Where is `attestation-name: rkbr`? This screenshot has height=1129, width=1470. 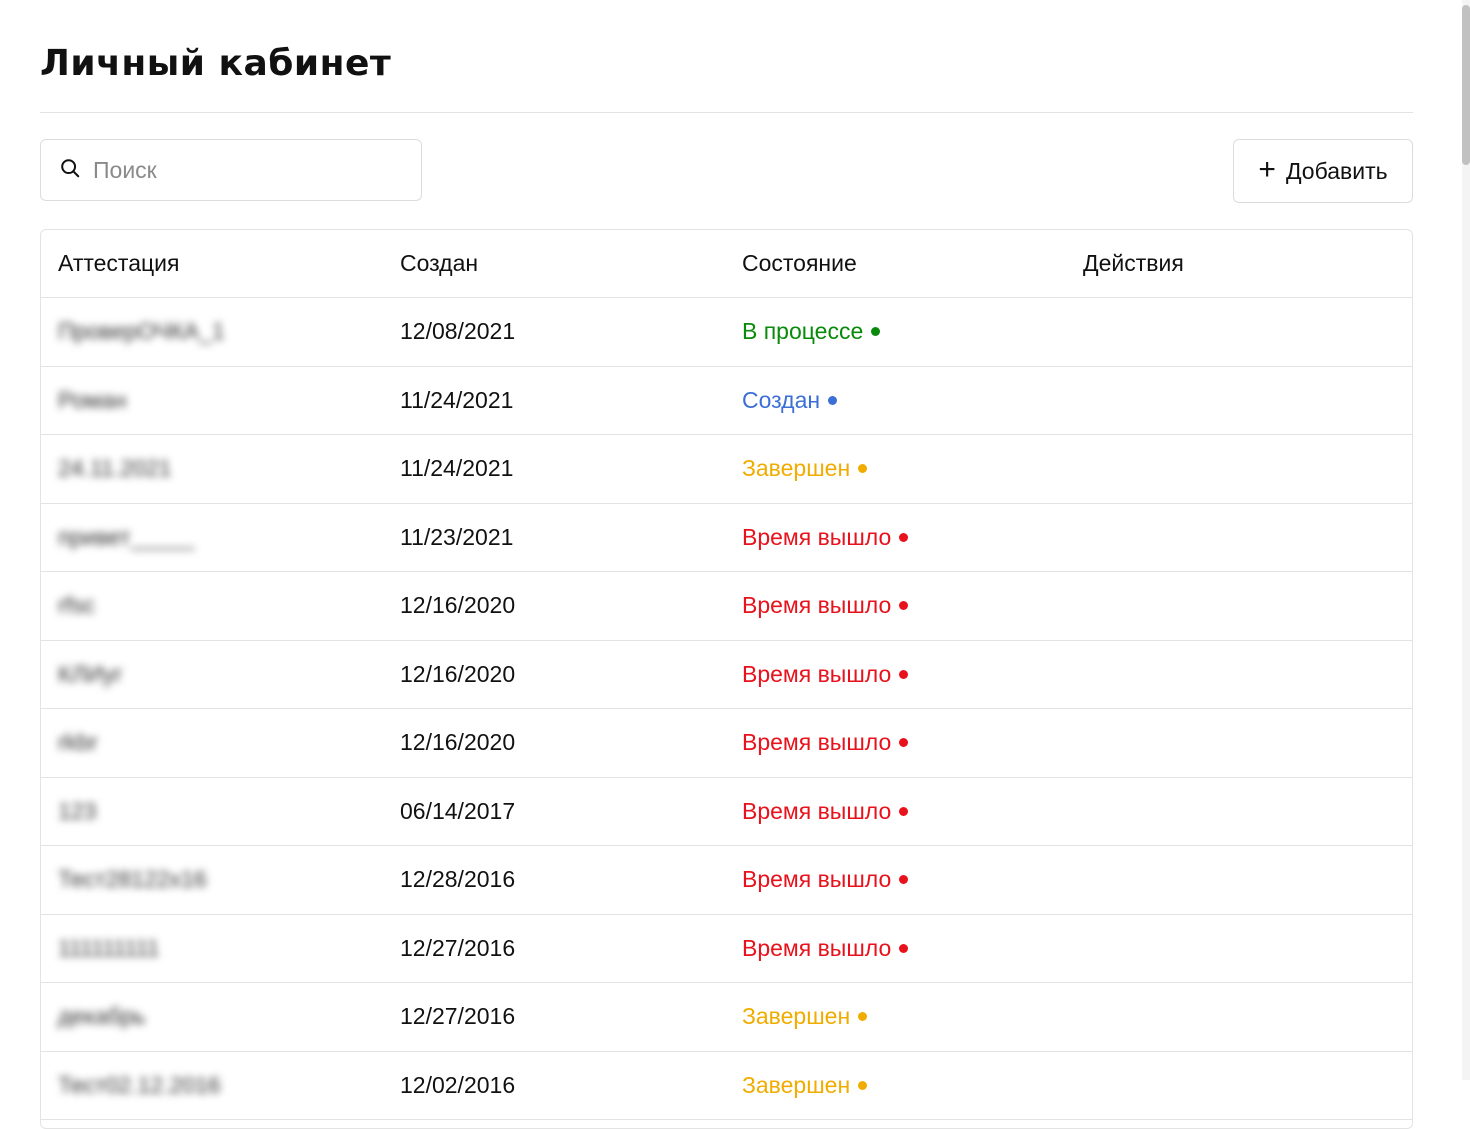
attestation-name: rkbr is located at coordinates (212, 742).